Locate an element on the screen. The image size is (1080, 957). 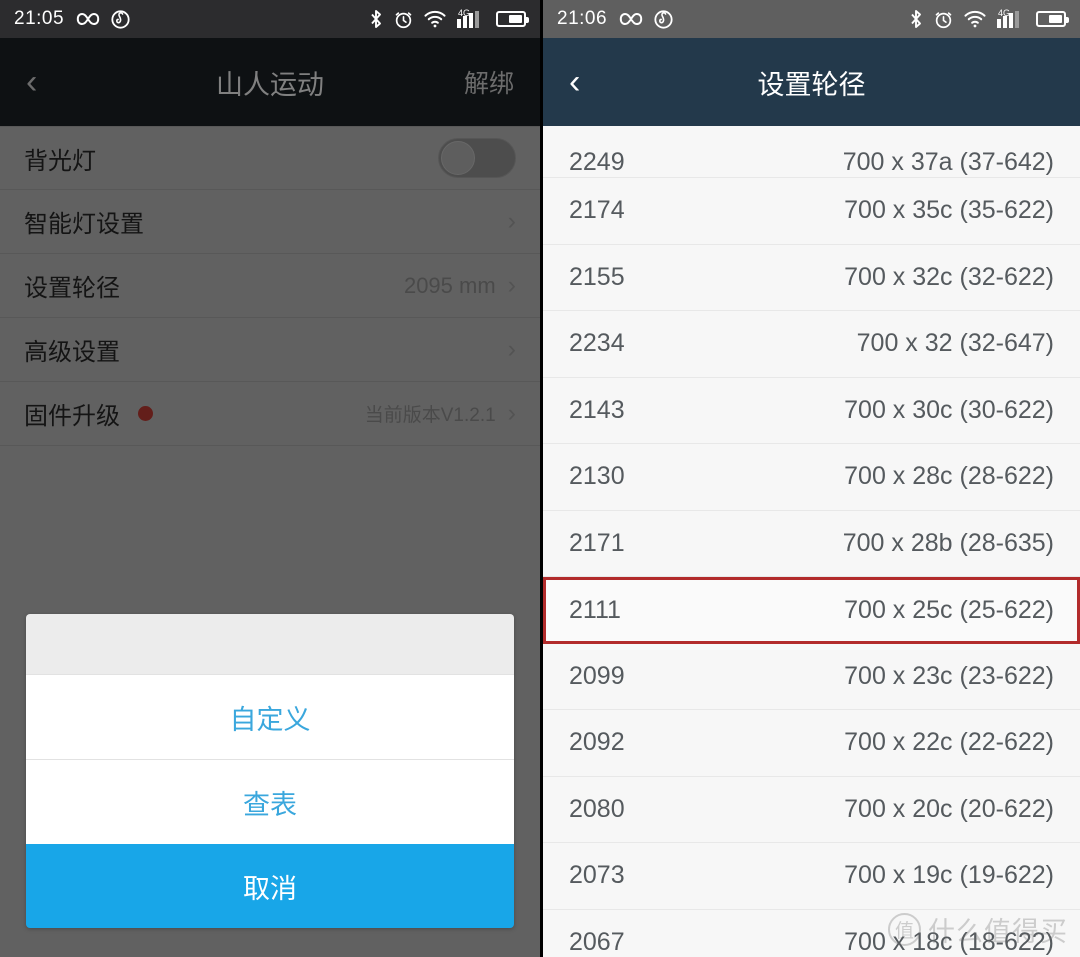
action-sheet-header is located at coordinates (270, 644).